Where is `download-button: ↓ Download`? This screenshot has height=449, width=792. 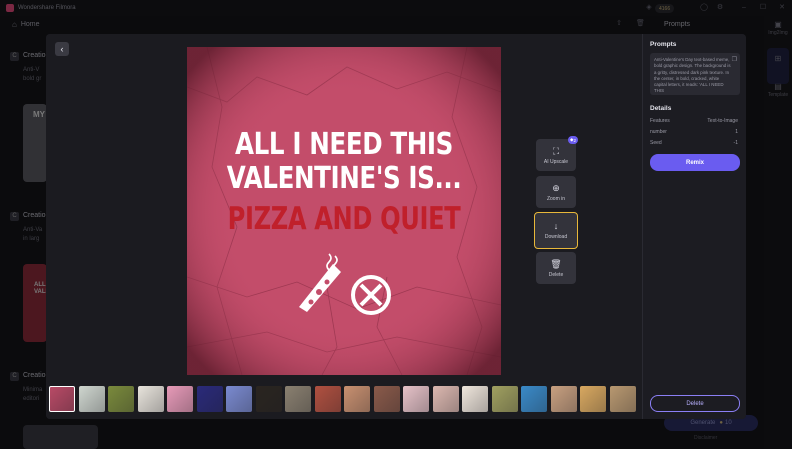 download-button: ↓ Download is located at coordinates (556, 230).